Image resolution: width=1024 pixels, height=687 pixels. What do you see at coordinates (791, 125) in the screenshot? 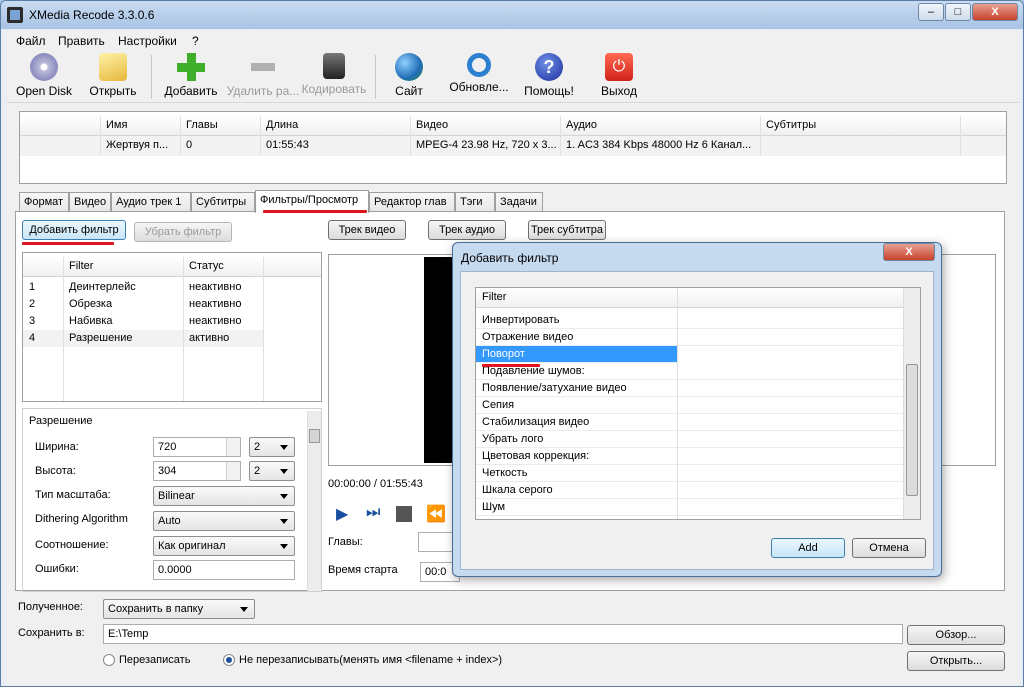
I see `column-subtitles: Субтитры` at bounding box center [791, 125].